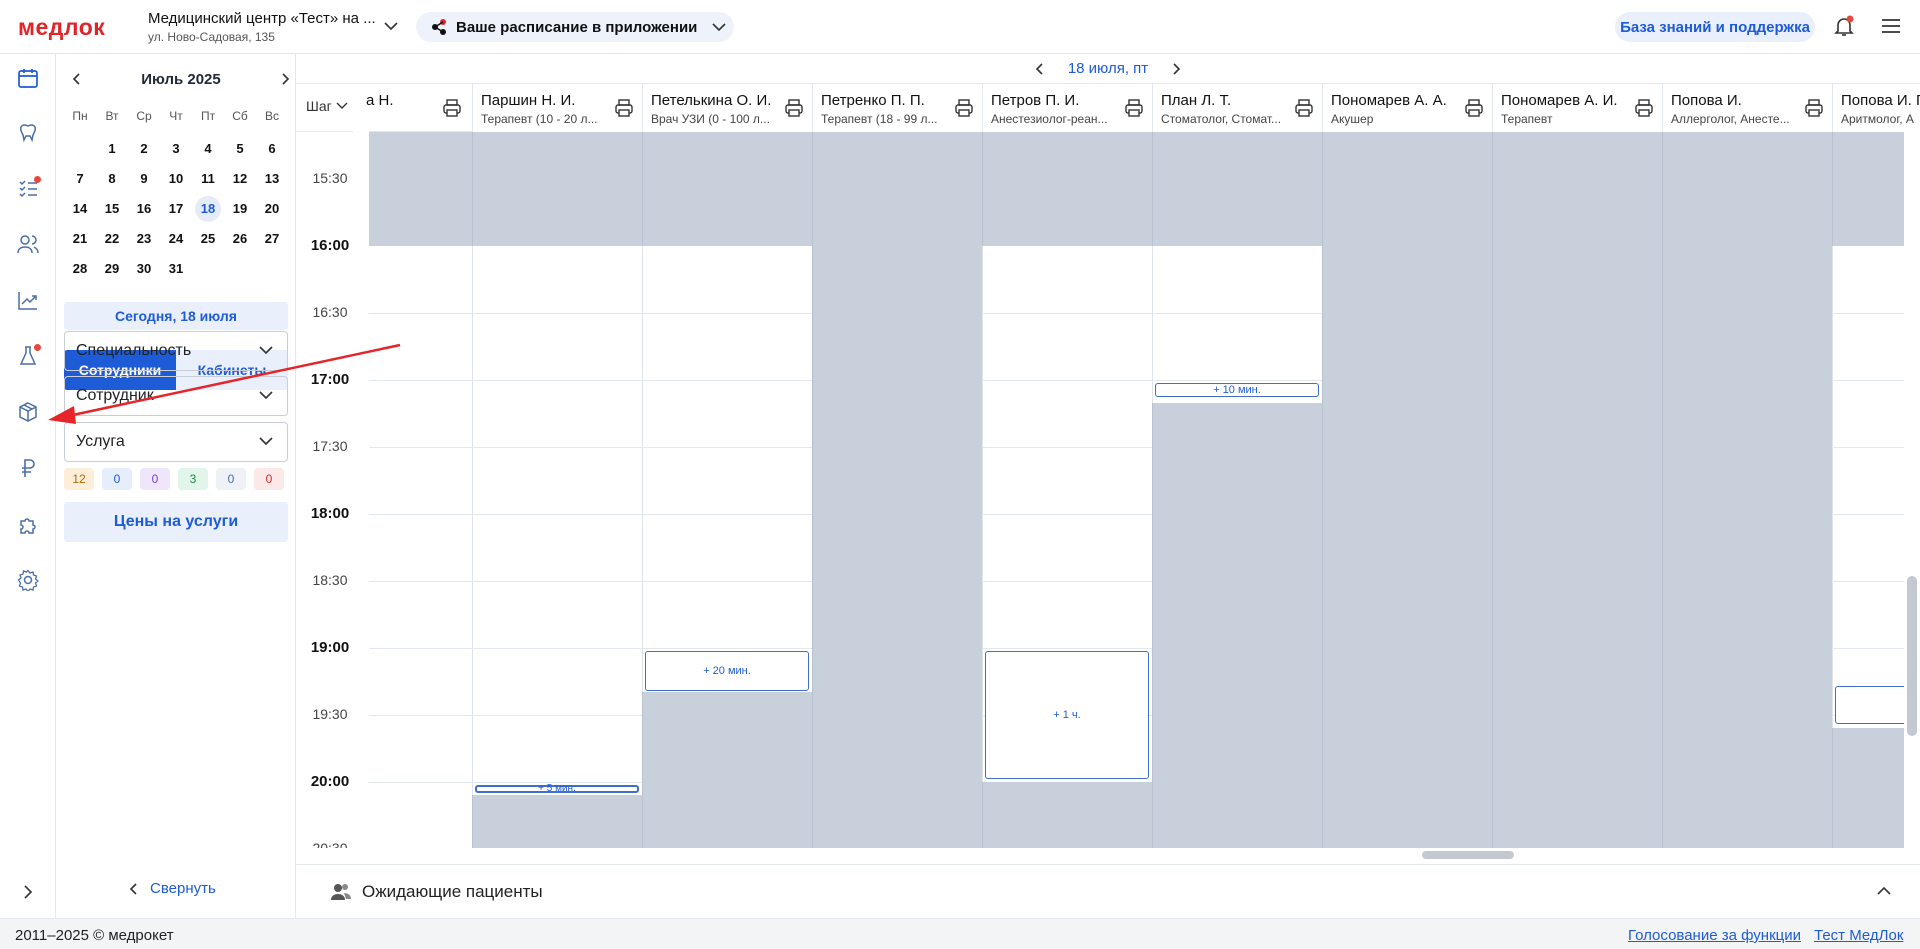  What do you see at coordinates (144, 269) in the screenshot?
I see `calendar-day: 30` at bounding box center [144, 269].